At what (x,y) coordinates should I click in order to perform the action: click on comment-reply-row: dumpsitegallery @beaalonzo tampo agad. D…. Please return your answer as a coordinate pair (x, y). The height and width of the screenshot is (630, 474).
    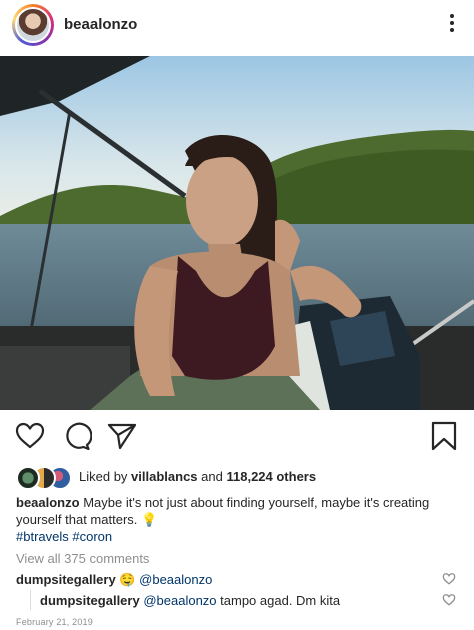
    Looking at the image, I should click on (190, 600).